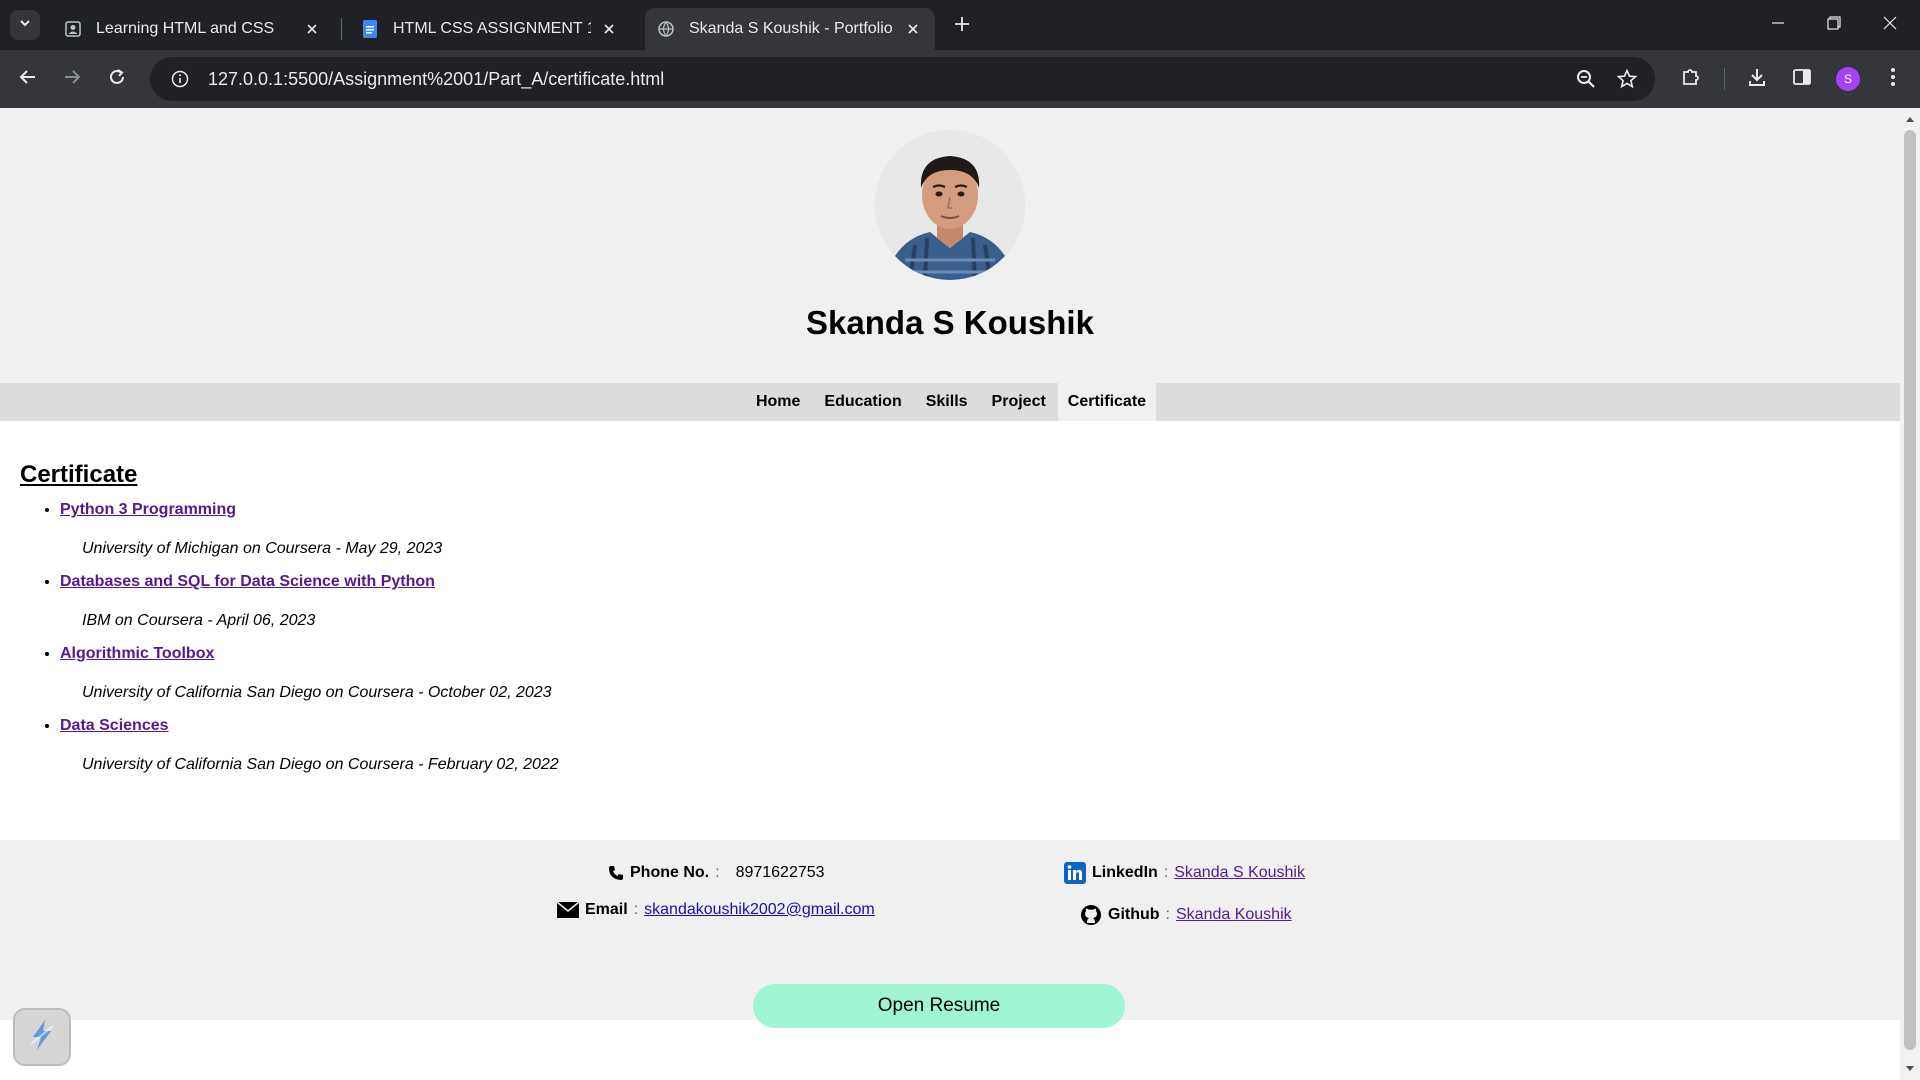  Describe the element at coordinates (780, 872) in the screenshot. I see `phone-value: 8971622753` at that location.